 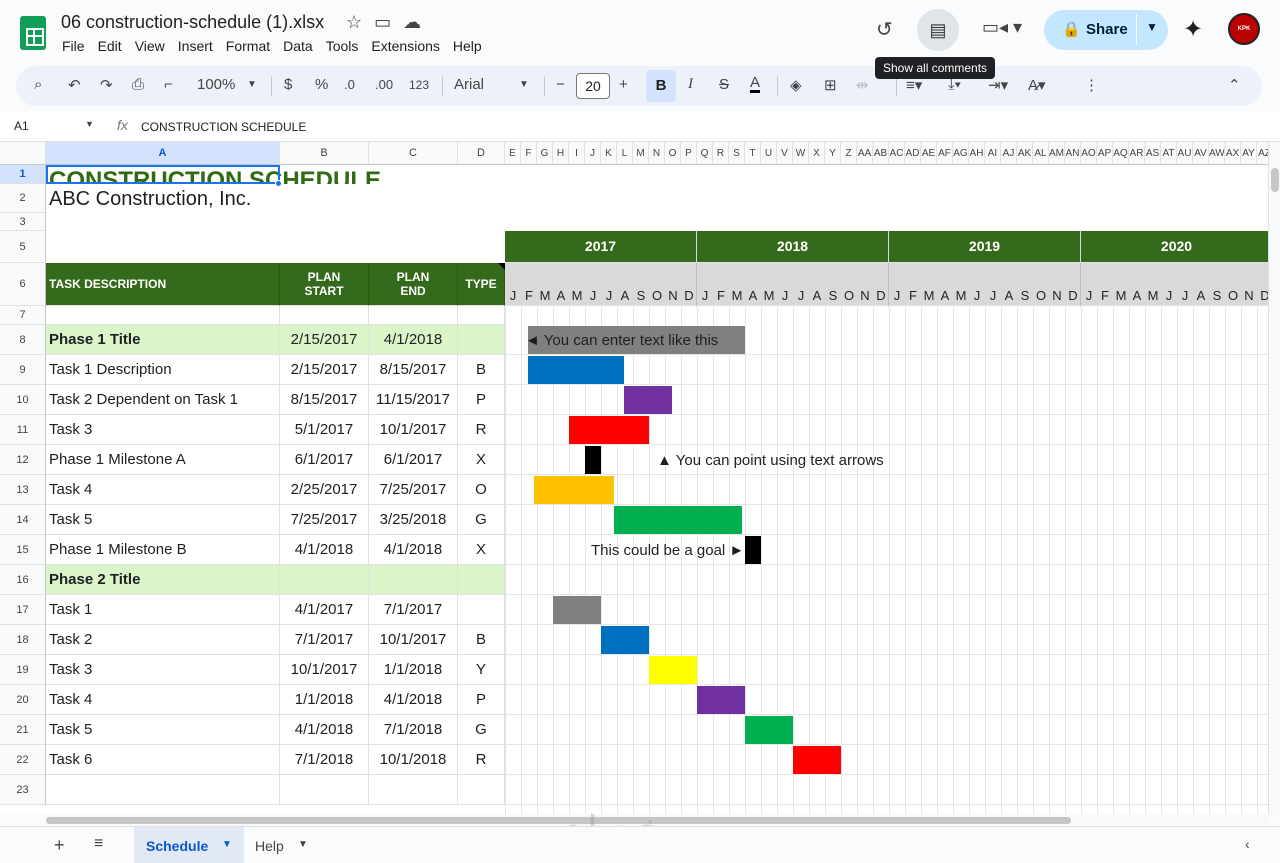 I want to click on column-header-u: U, so click(x=769, y=153).